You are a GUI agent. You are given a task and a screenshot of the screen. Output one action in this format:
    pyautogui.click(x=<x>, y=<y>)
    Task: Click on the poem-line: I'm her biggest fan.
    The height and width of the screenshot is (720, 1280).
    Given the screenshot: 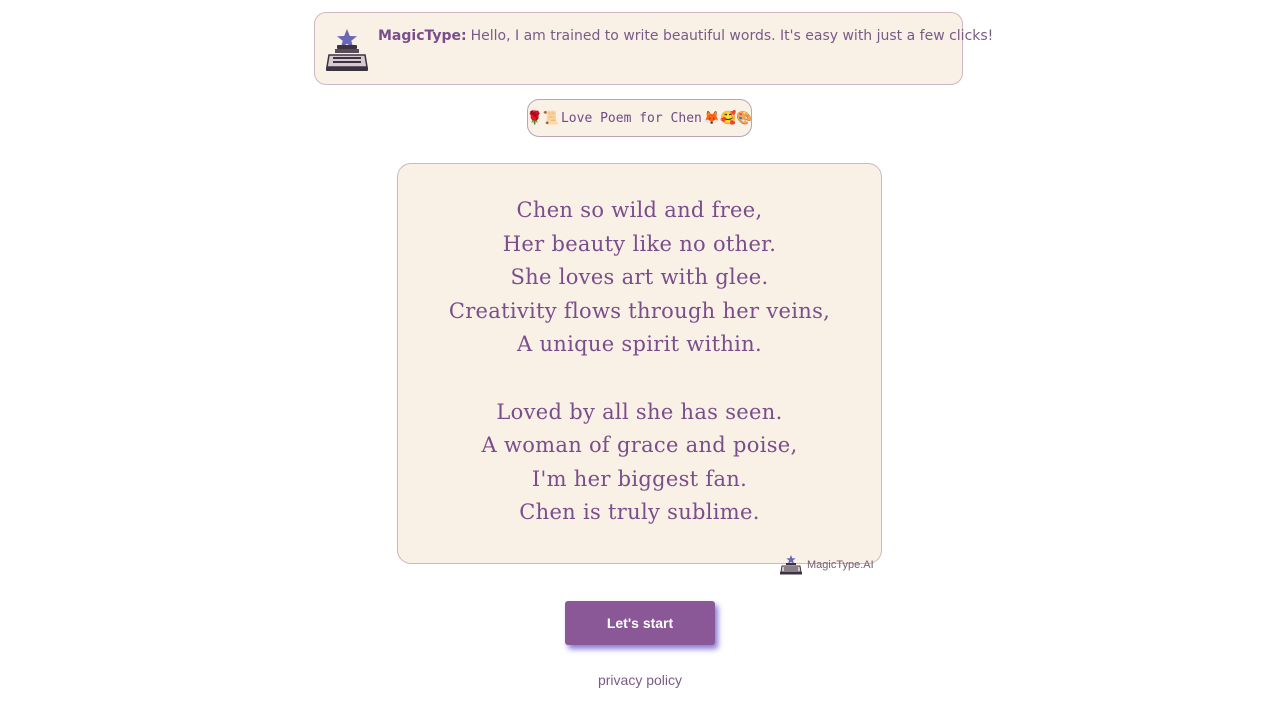 What is the action you would take?
    pyautogui.click(x=639, y=478)
    